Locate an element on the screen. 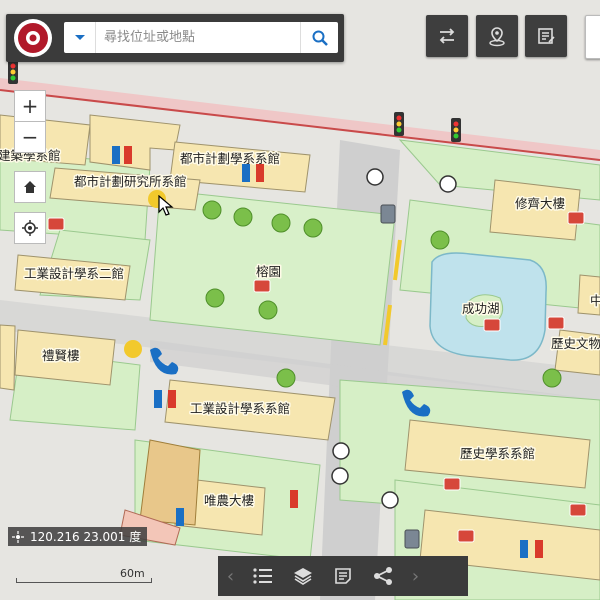  locate-button is located at coordinates (30, 228).